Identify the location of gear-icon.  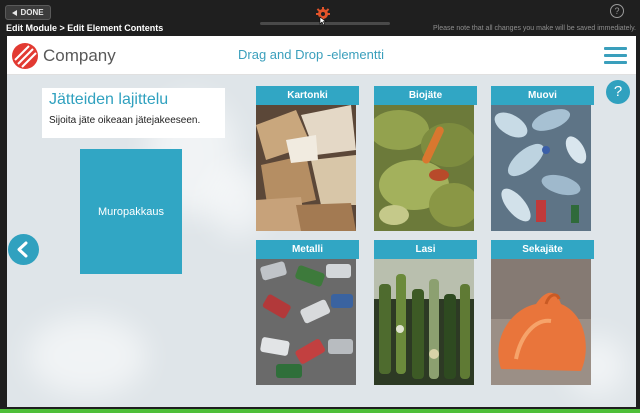
(323, 15).